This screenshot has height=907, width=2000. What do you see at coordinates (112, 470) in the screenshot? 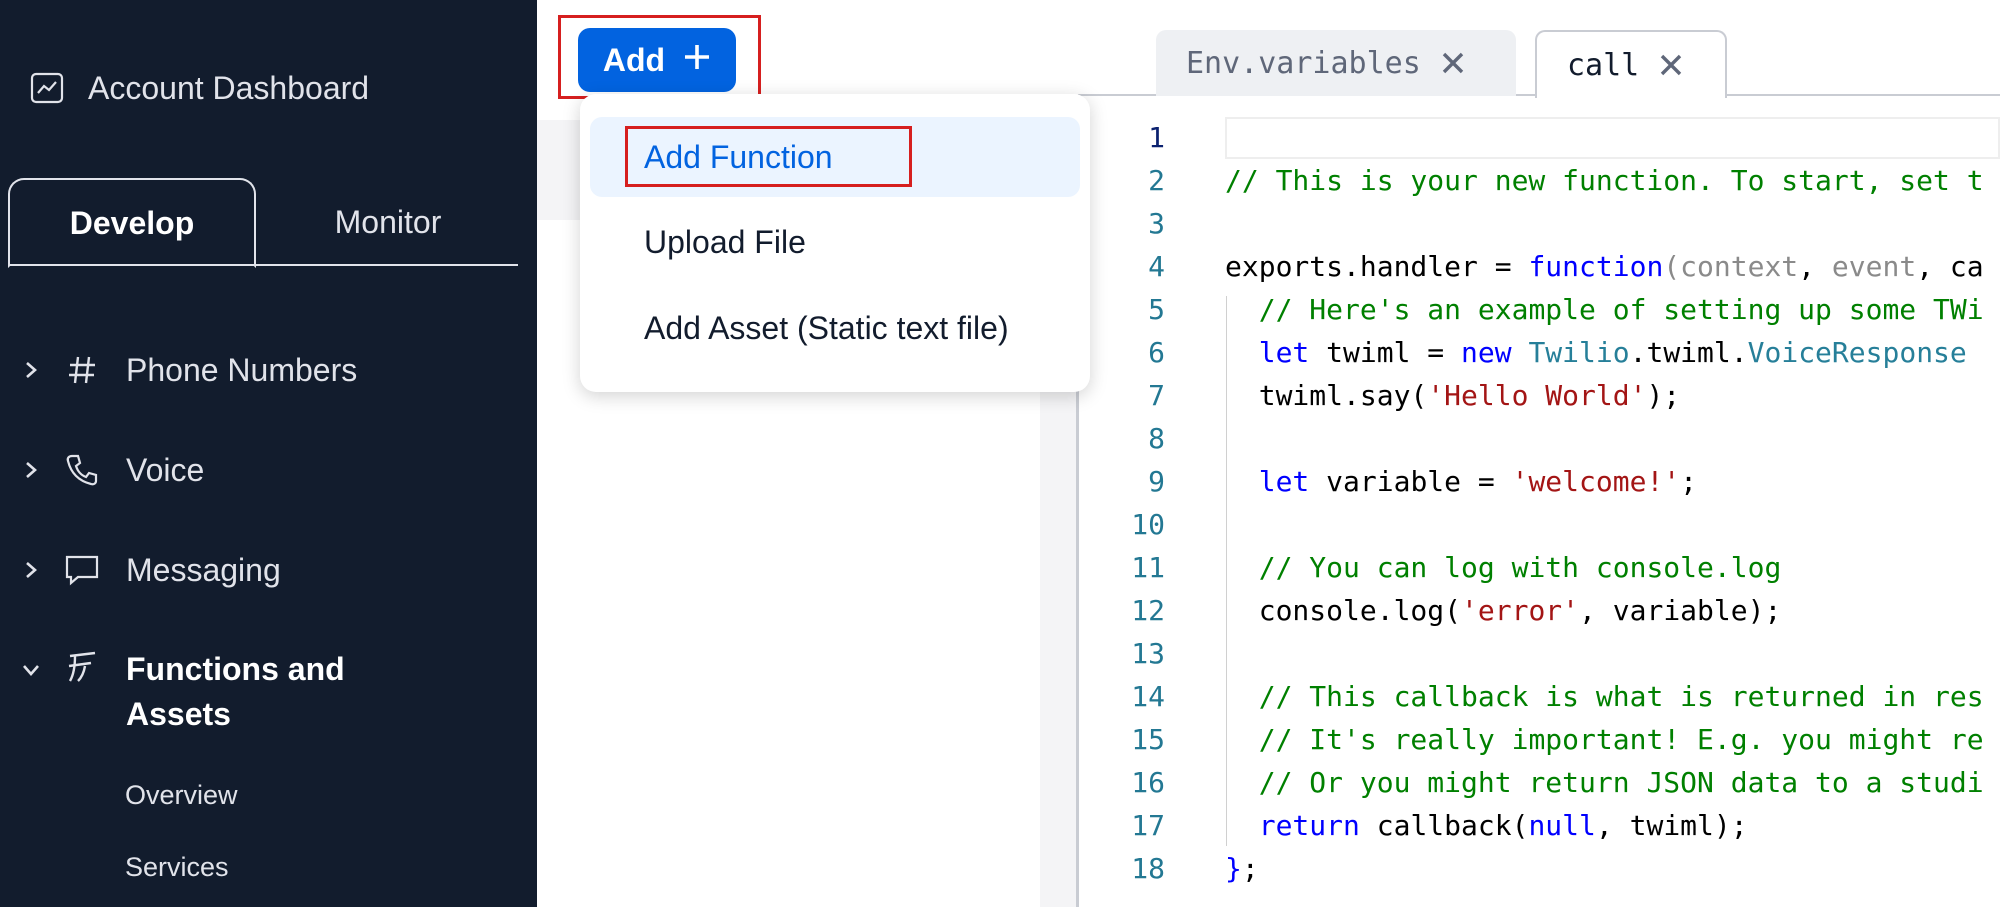
I see `sidebar-item-voice: Voice` at bounding box center [112, 470].